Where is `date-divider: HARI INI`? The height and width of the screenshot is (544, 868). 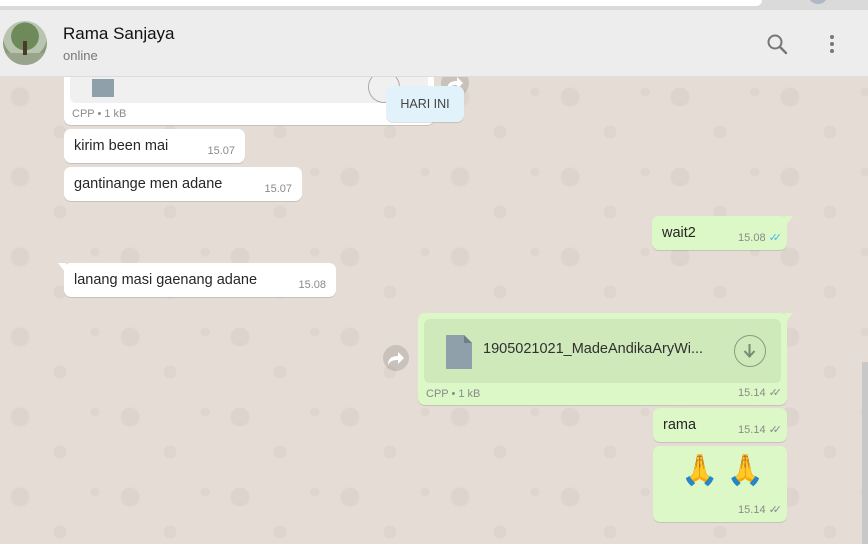
date-divider: HARI INI is located at coordinates (425, 104).